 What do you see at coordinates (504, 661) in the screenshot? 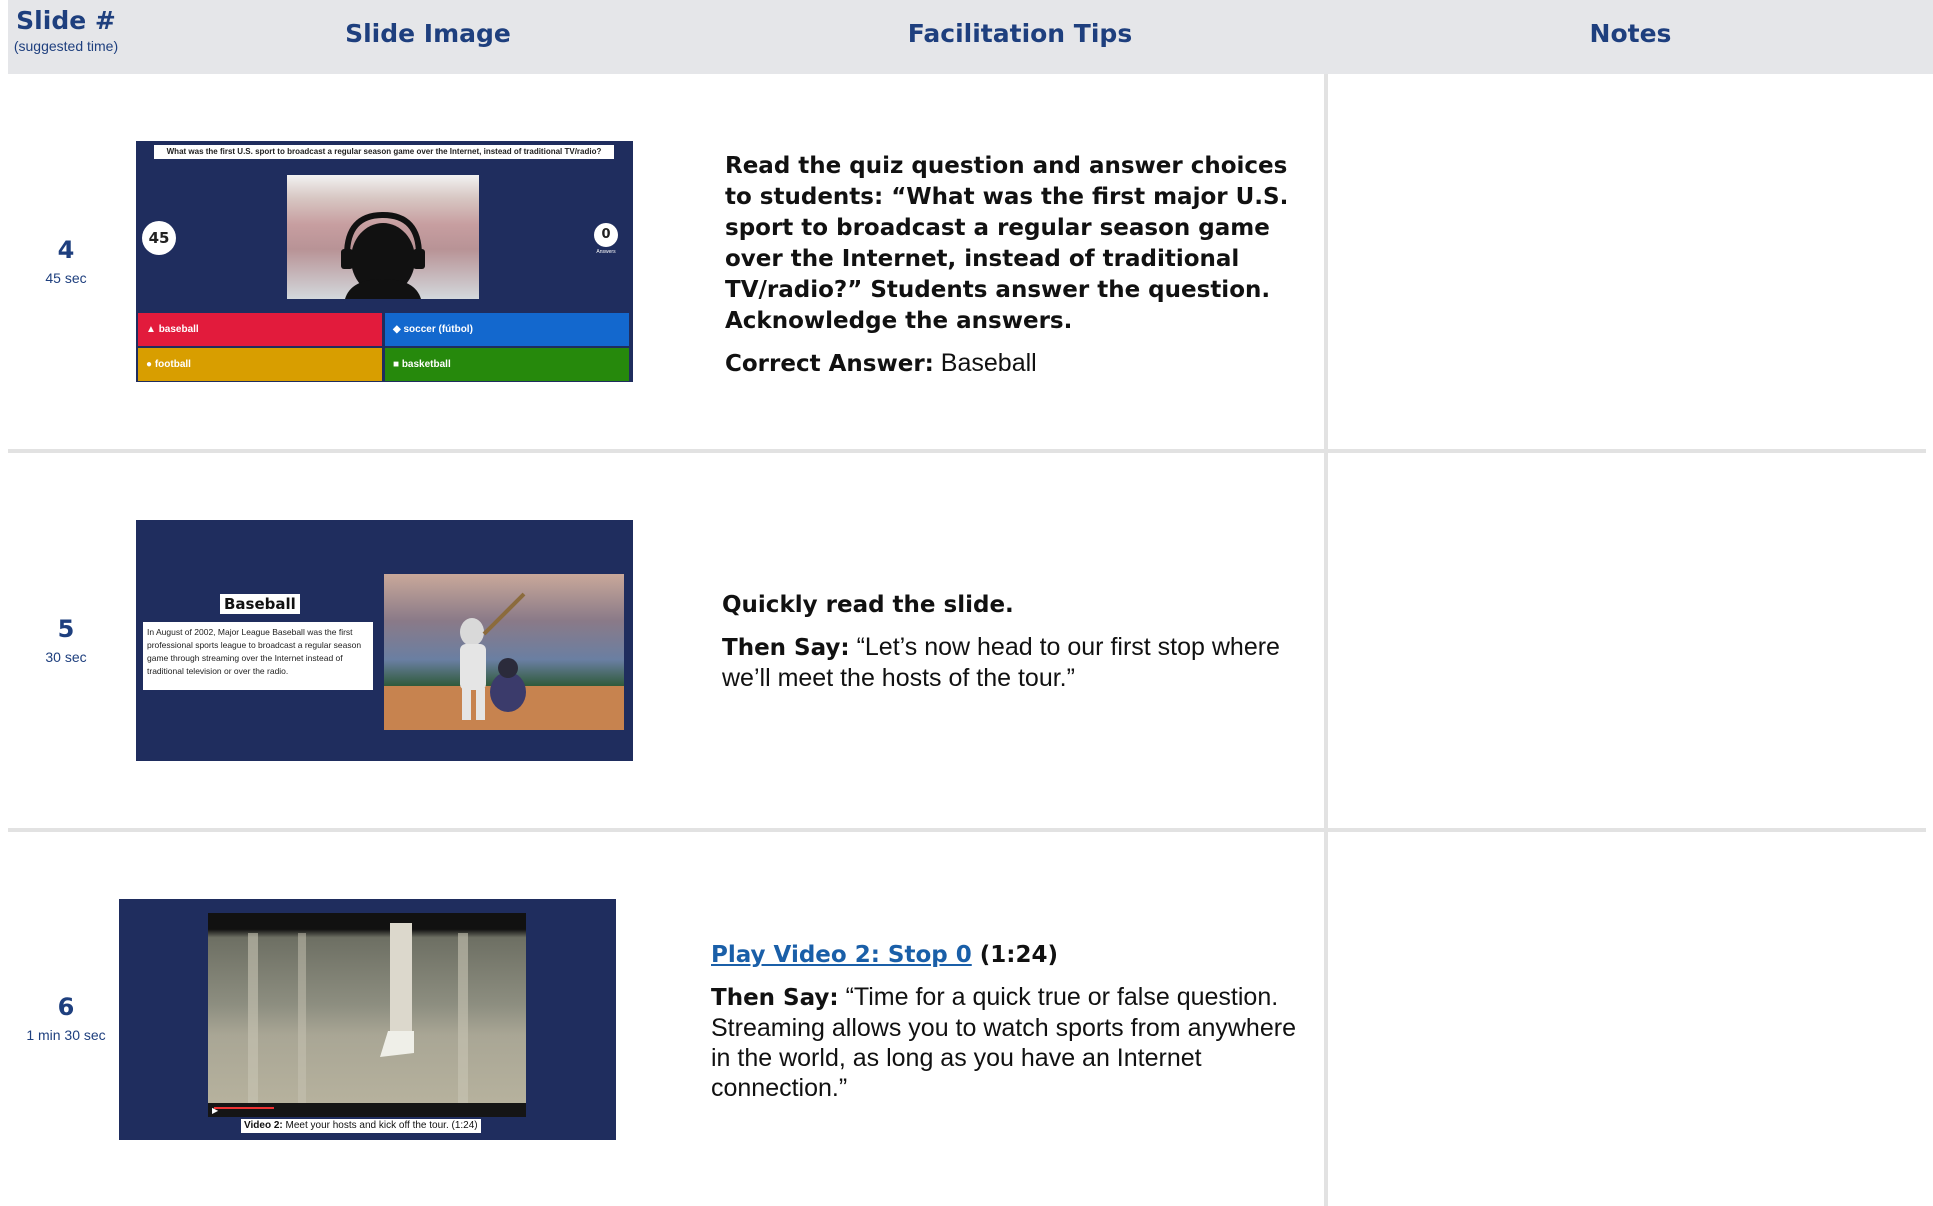
I see `batter-silhouette-icon` at bounding box center [504, 661].